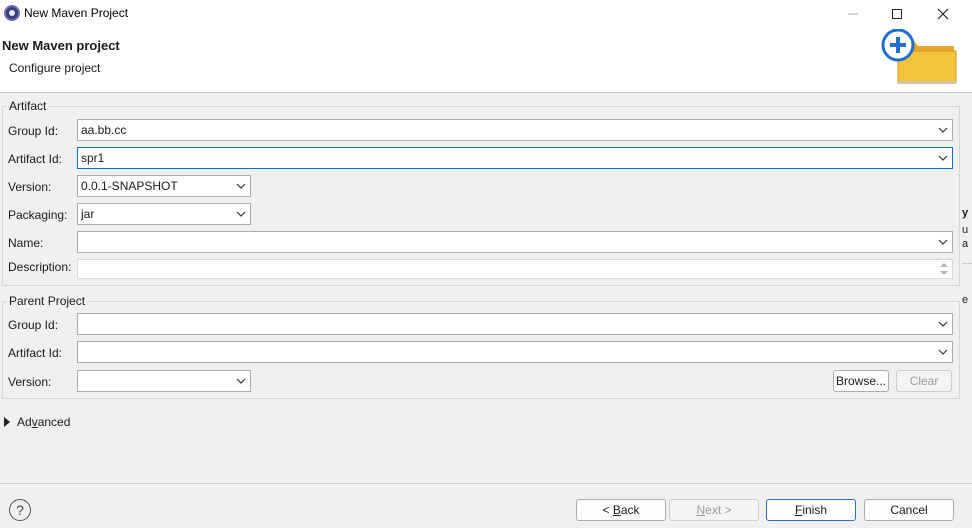 The height and width of the screenshot is (528, 972). Describe the element at coordinates (93, 158) in the screenshot. I see `artifact-id-value: spr1` at that location.